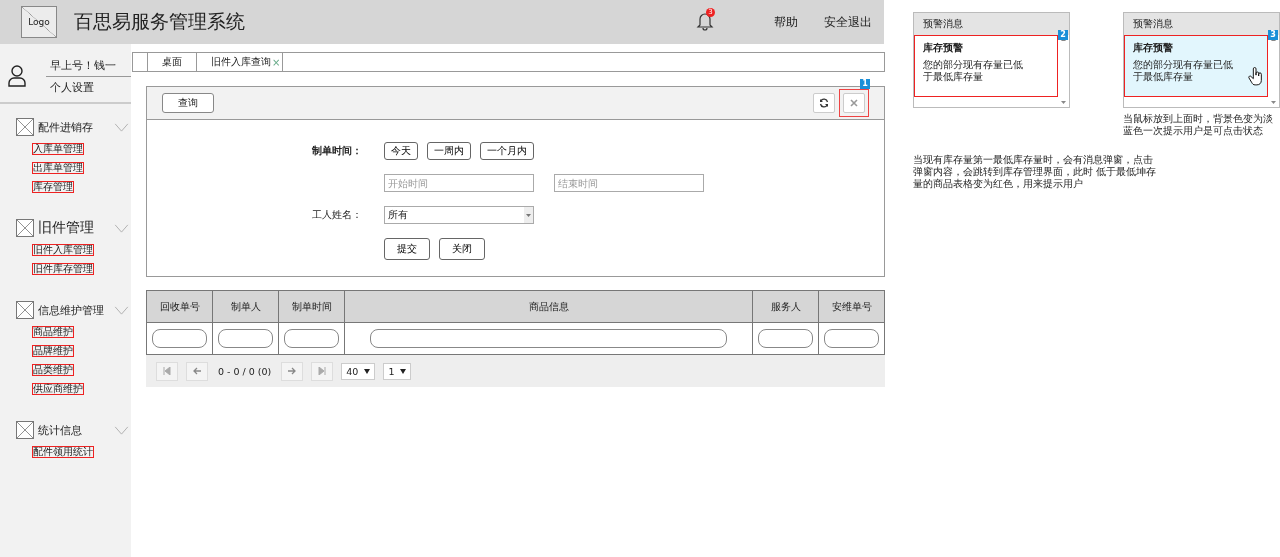 This screenshot has width=1280, height=557. I want to click on refresh-button, so click(824, 103).